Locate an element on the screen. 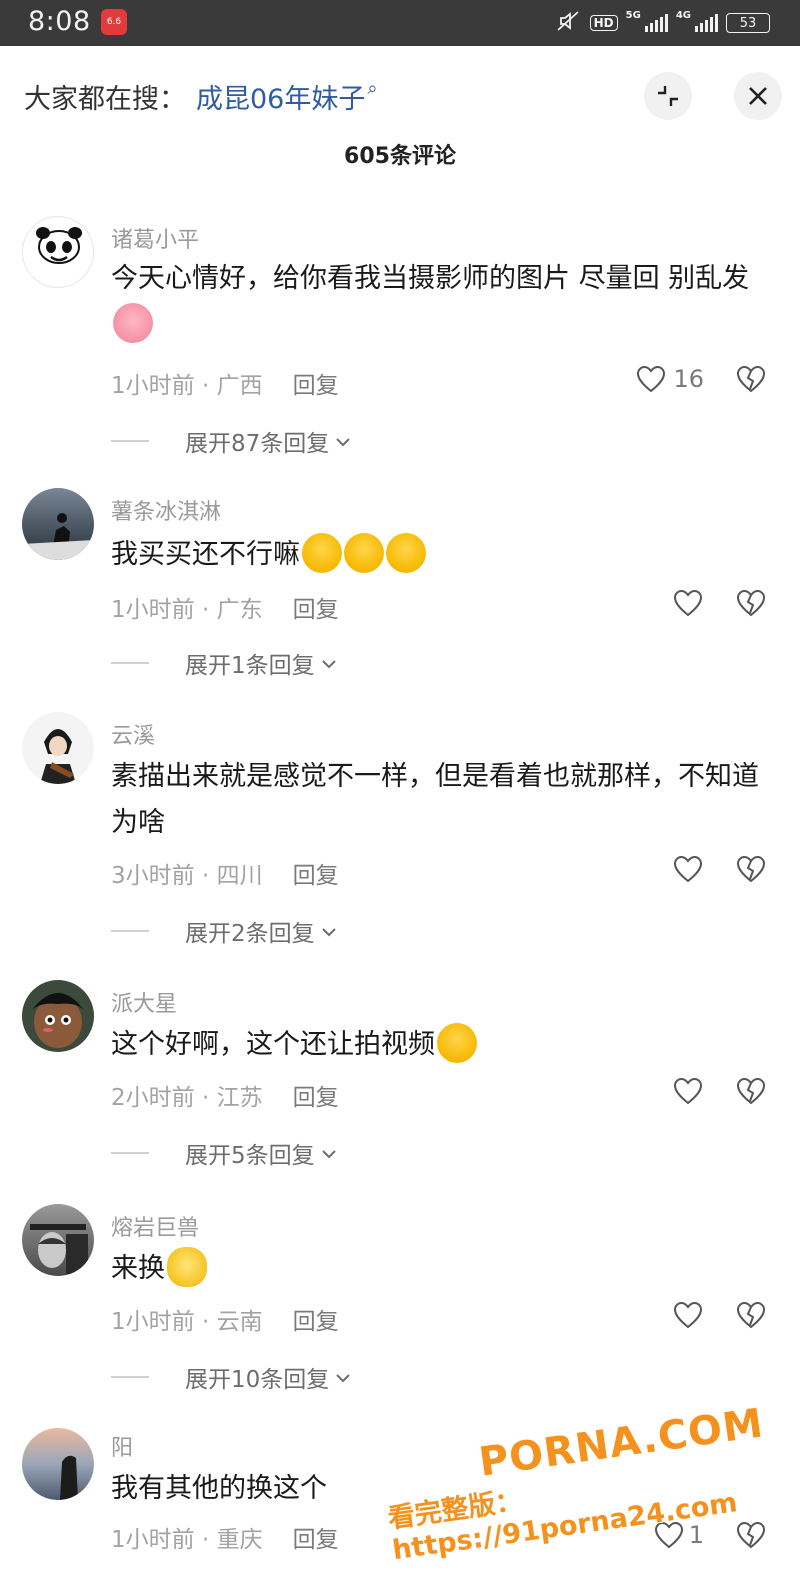  search-icon: ⌕ is located at coordinates (372, 88).